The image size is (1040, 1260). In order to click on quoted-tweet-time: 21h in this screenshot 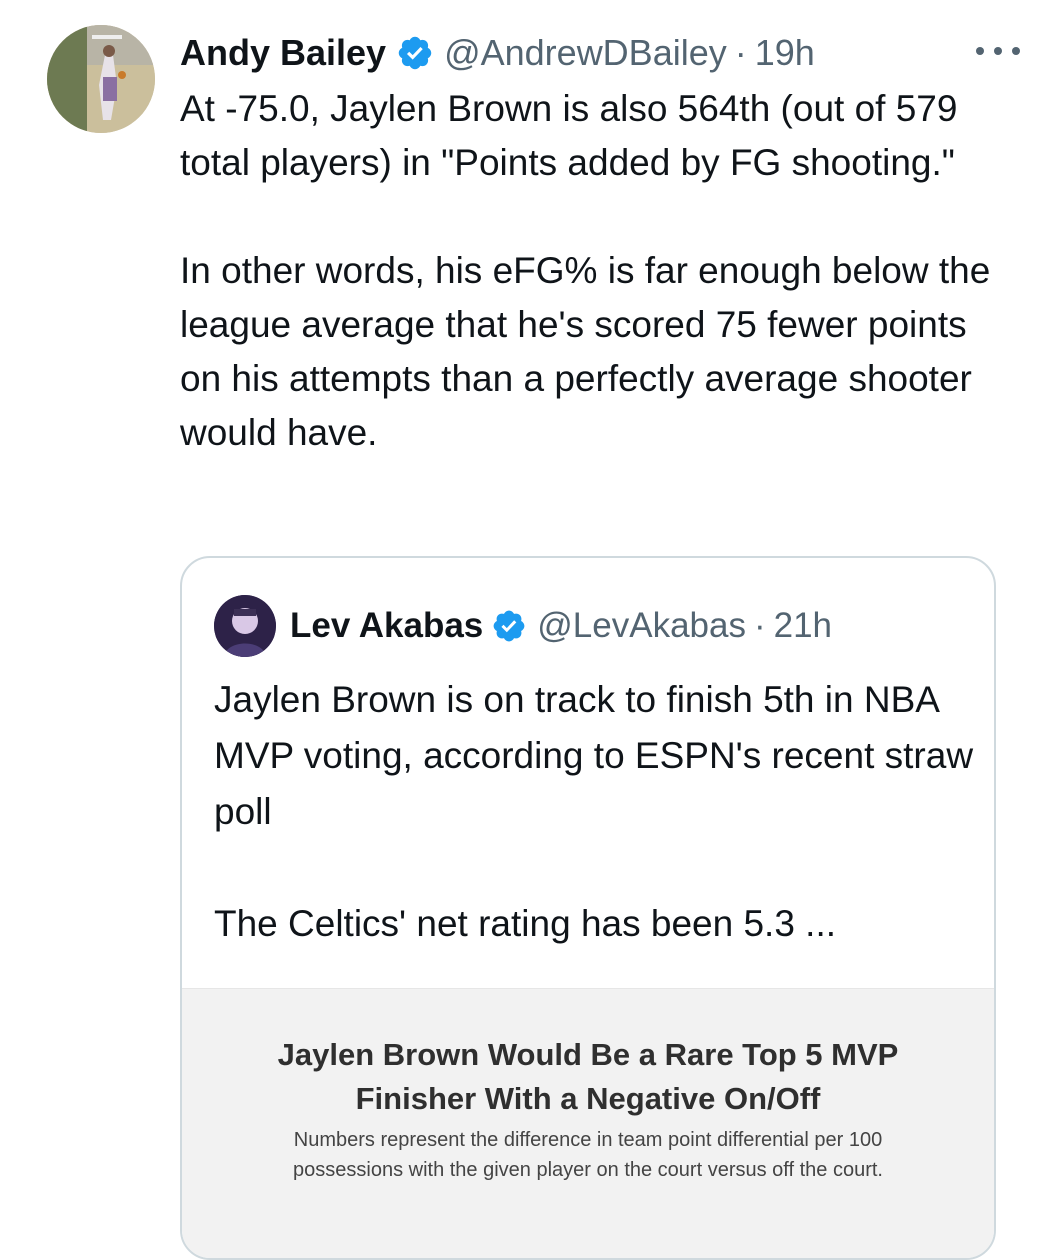, I will do `click(803, 626)`.